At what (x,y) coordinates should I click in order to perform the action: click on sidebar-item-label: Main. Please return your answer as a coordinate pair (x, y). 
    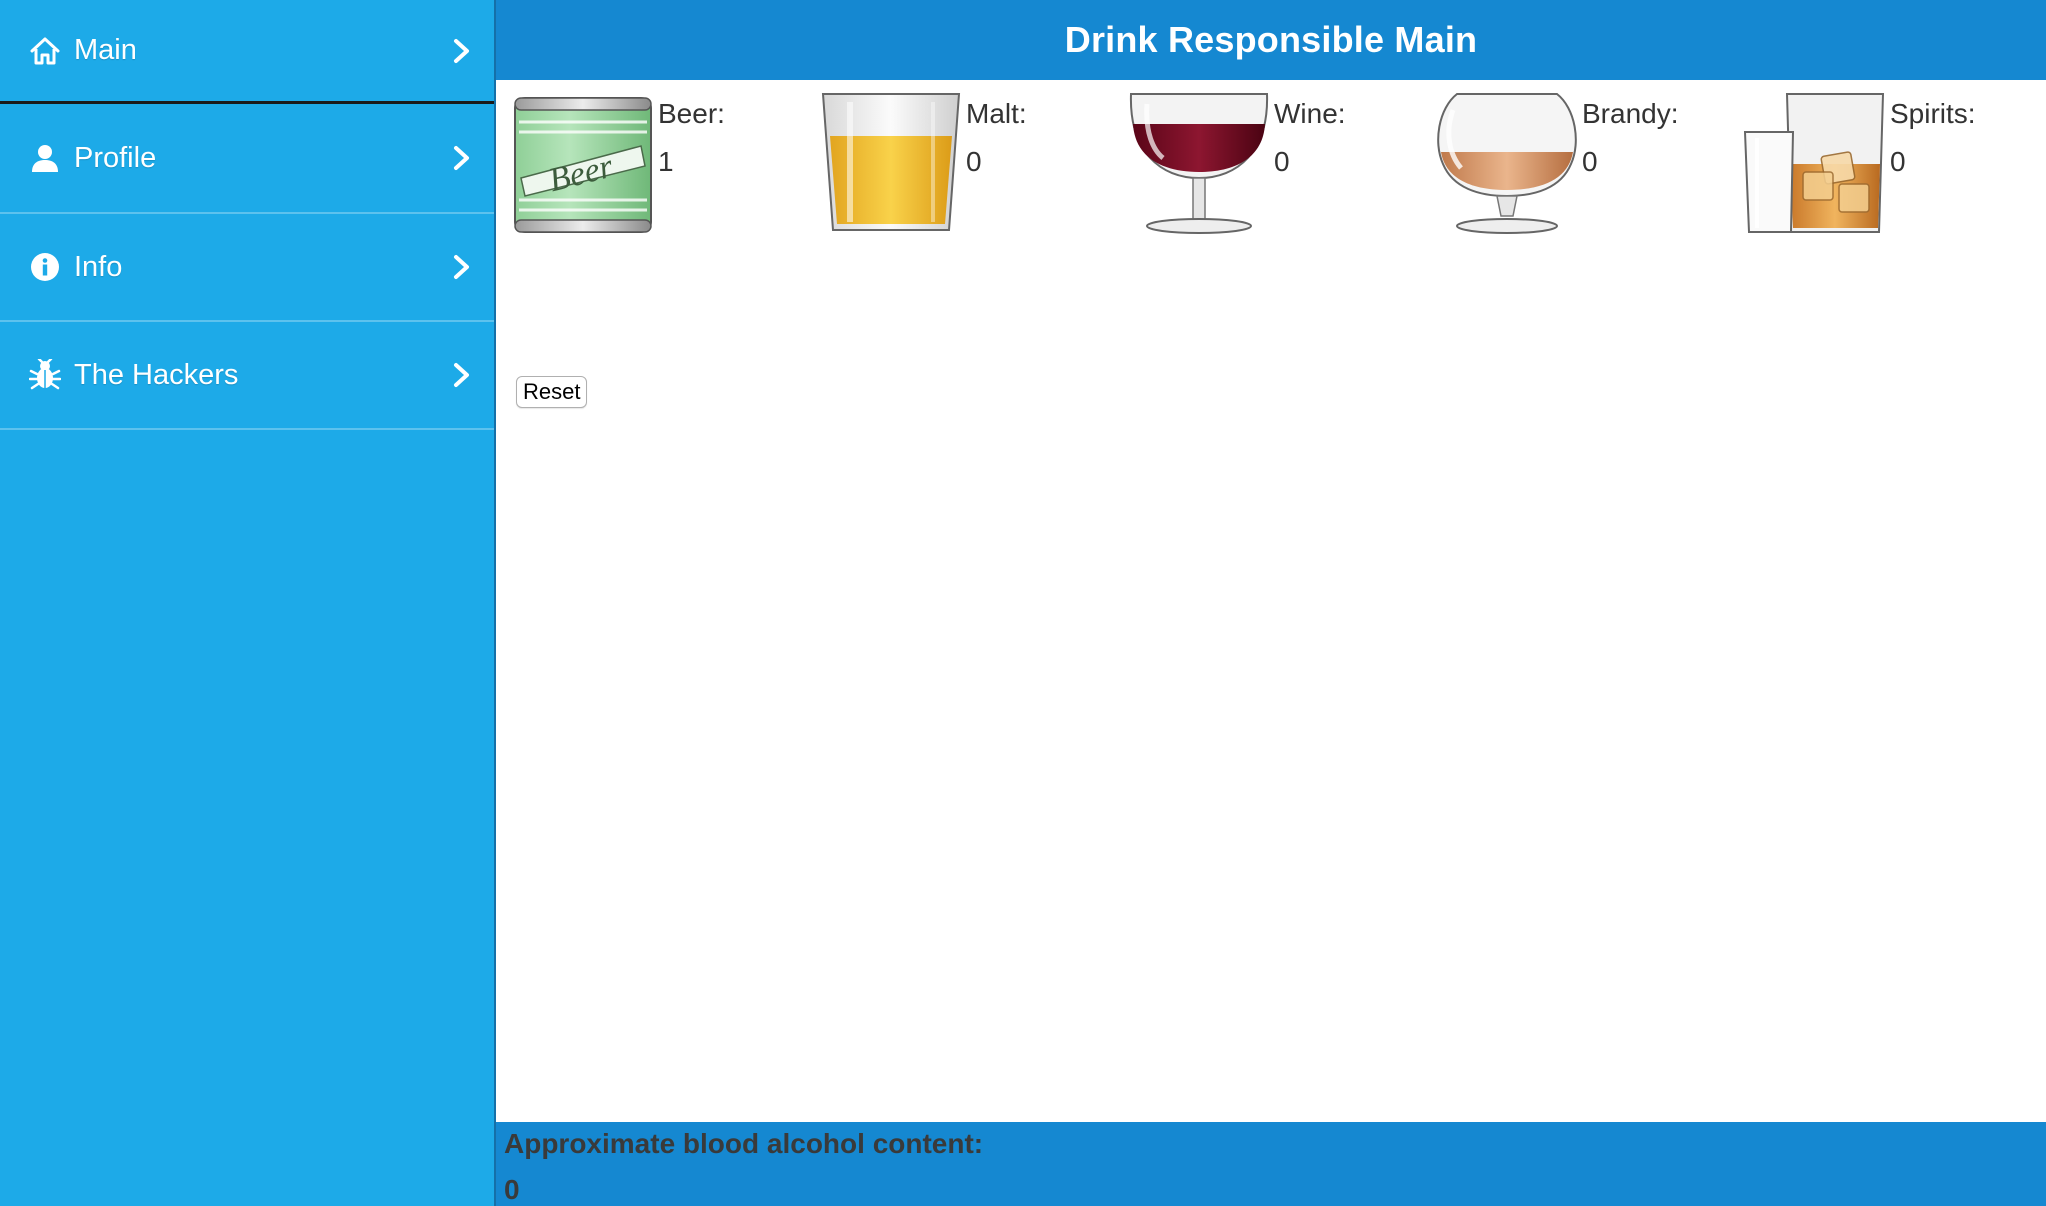
    Looking at the image, I should click on (105, 50).